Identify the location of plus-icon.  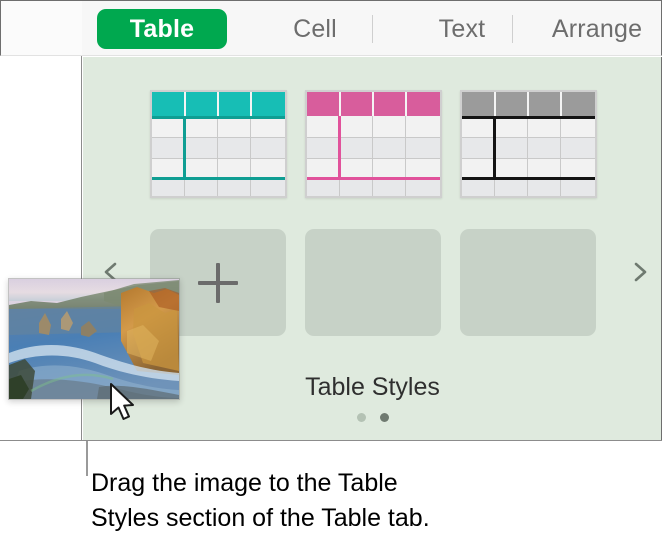
(218, 282).